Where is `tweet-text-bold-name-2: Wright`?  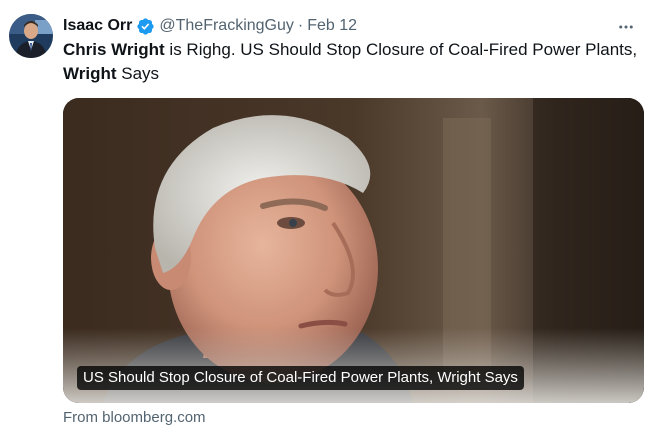 tweet-text-bold-name-2: Wright is located at coordinates (90, 73).